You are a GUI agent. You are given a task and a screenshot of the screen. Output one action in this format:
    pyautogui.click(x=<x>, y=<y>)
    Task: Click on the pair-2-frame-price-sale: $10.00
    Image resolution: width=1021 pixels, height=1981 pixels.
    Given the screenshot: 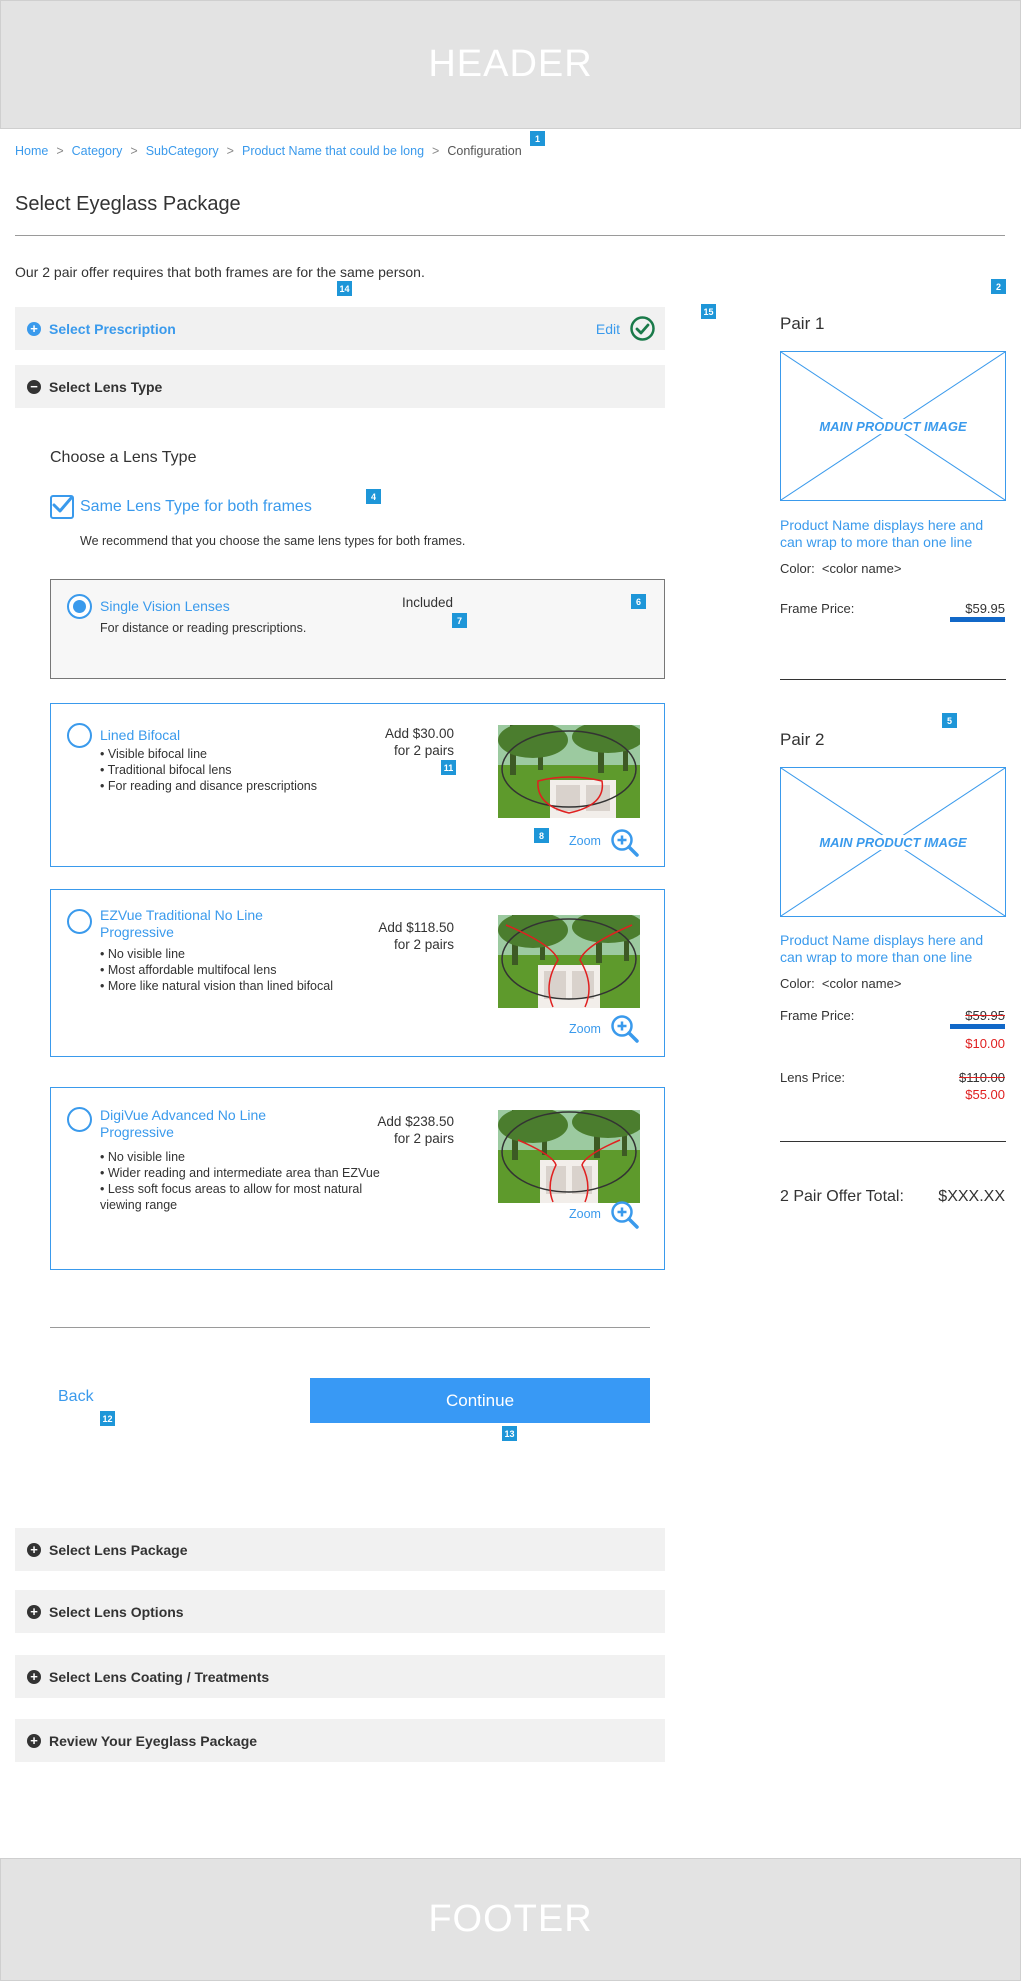 What is the action you would take?
    pyautogui.click(x=985, y=1043)
    